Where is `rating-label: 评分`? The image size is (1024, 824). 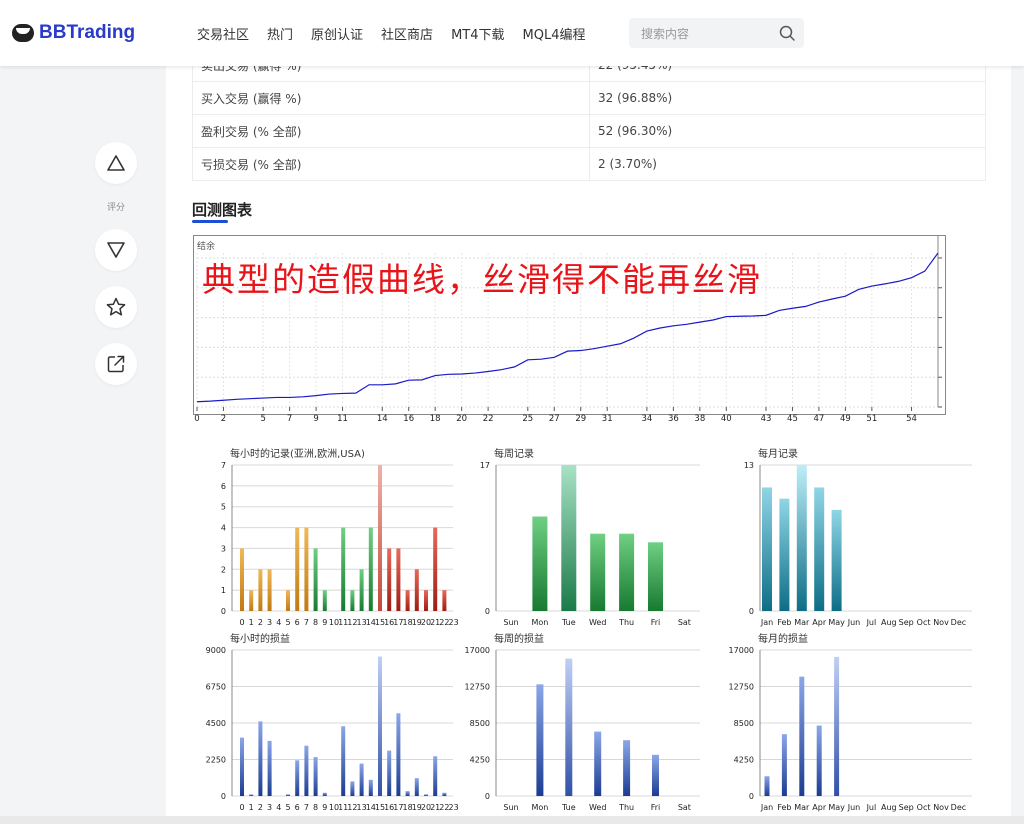 rating-label: 评分 is located at coordinates (115, 208).